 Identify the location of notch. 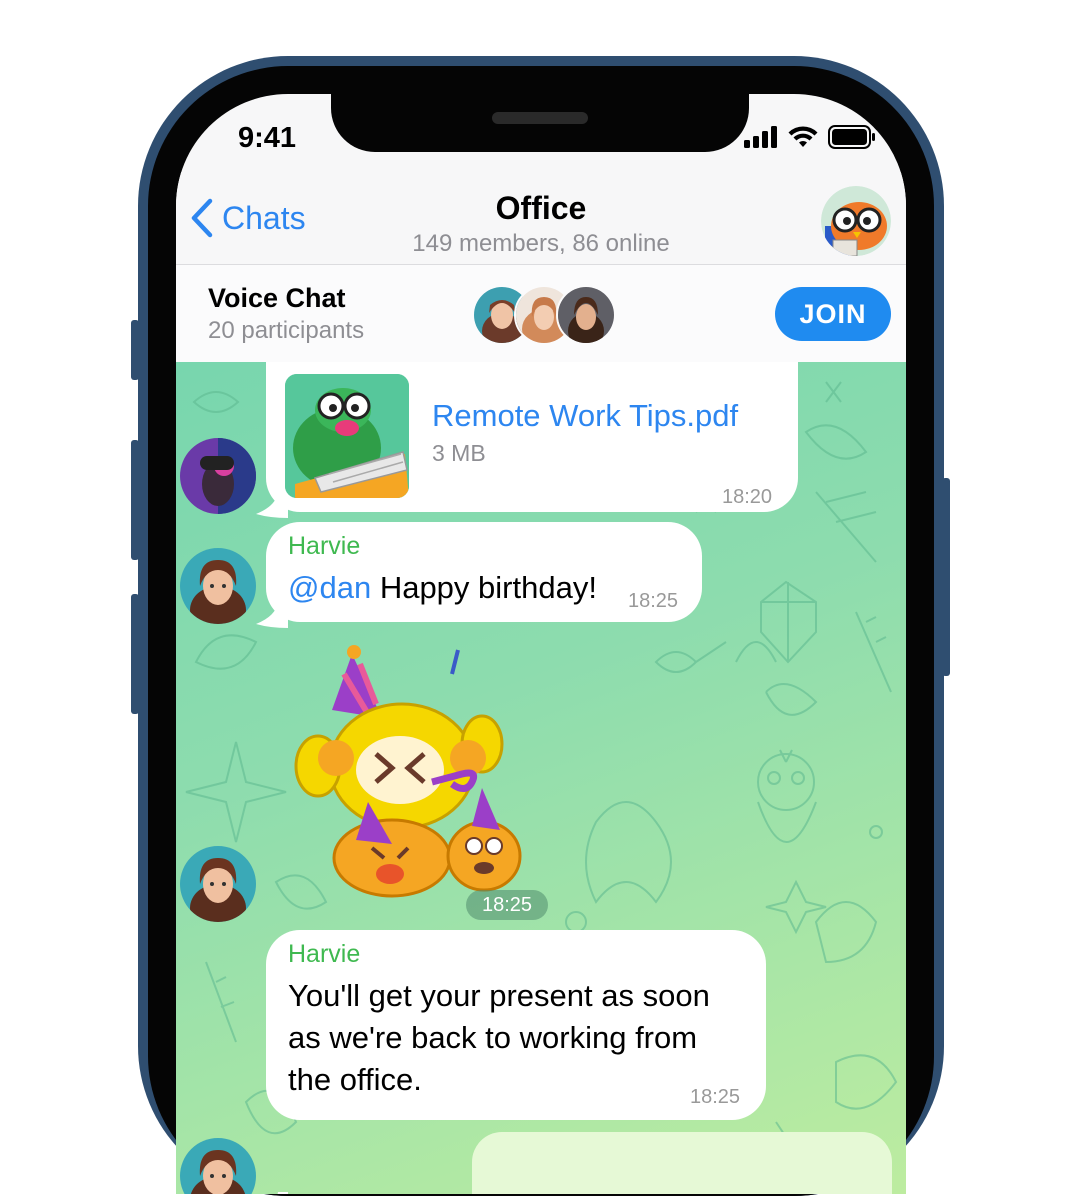
(540, 123).